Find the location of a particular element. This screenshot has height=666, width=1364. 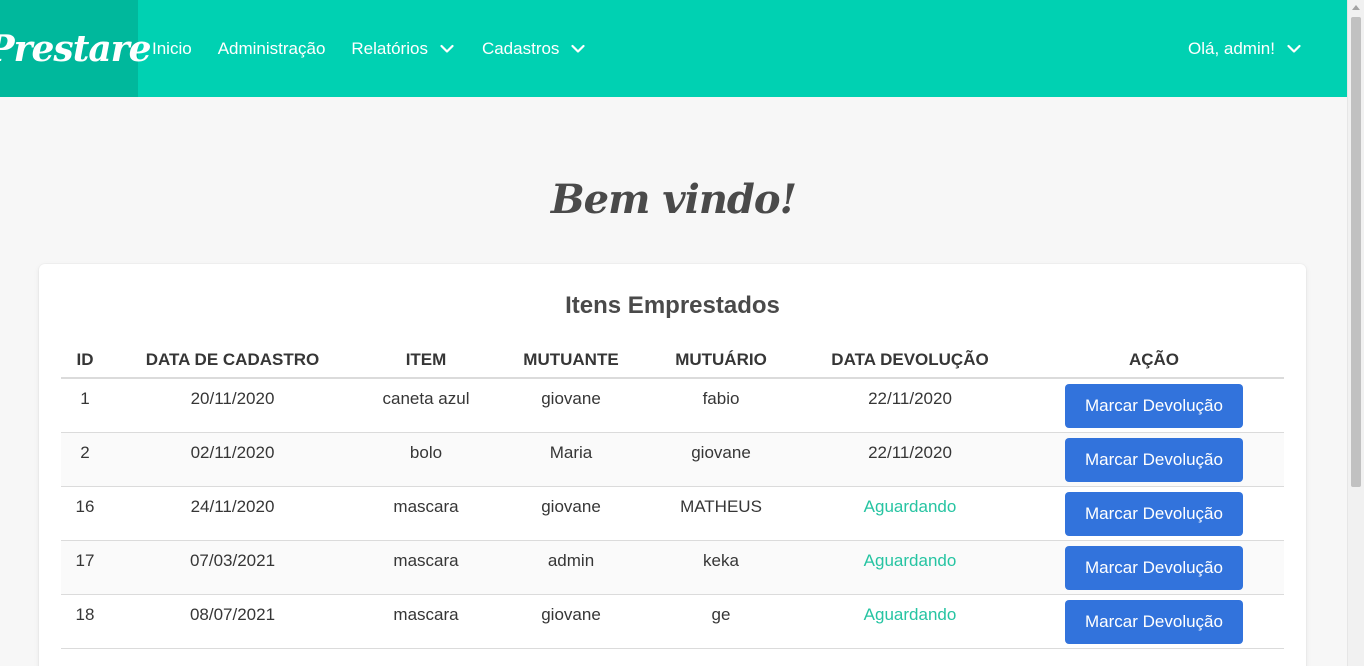

cell-data-cadastro: 07/03/2021 is located at coordinates (232, 567).